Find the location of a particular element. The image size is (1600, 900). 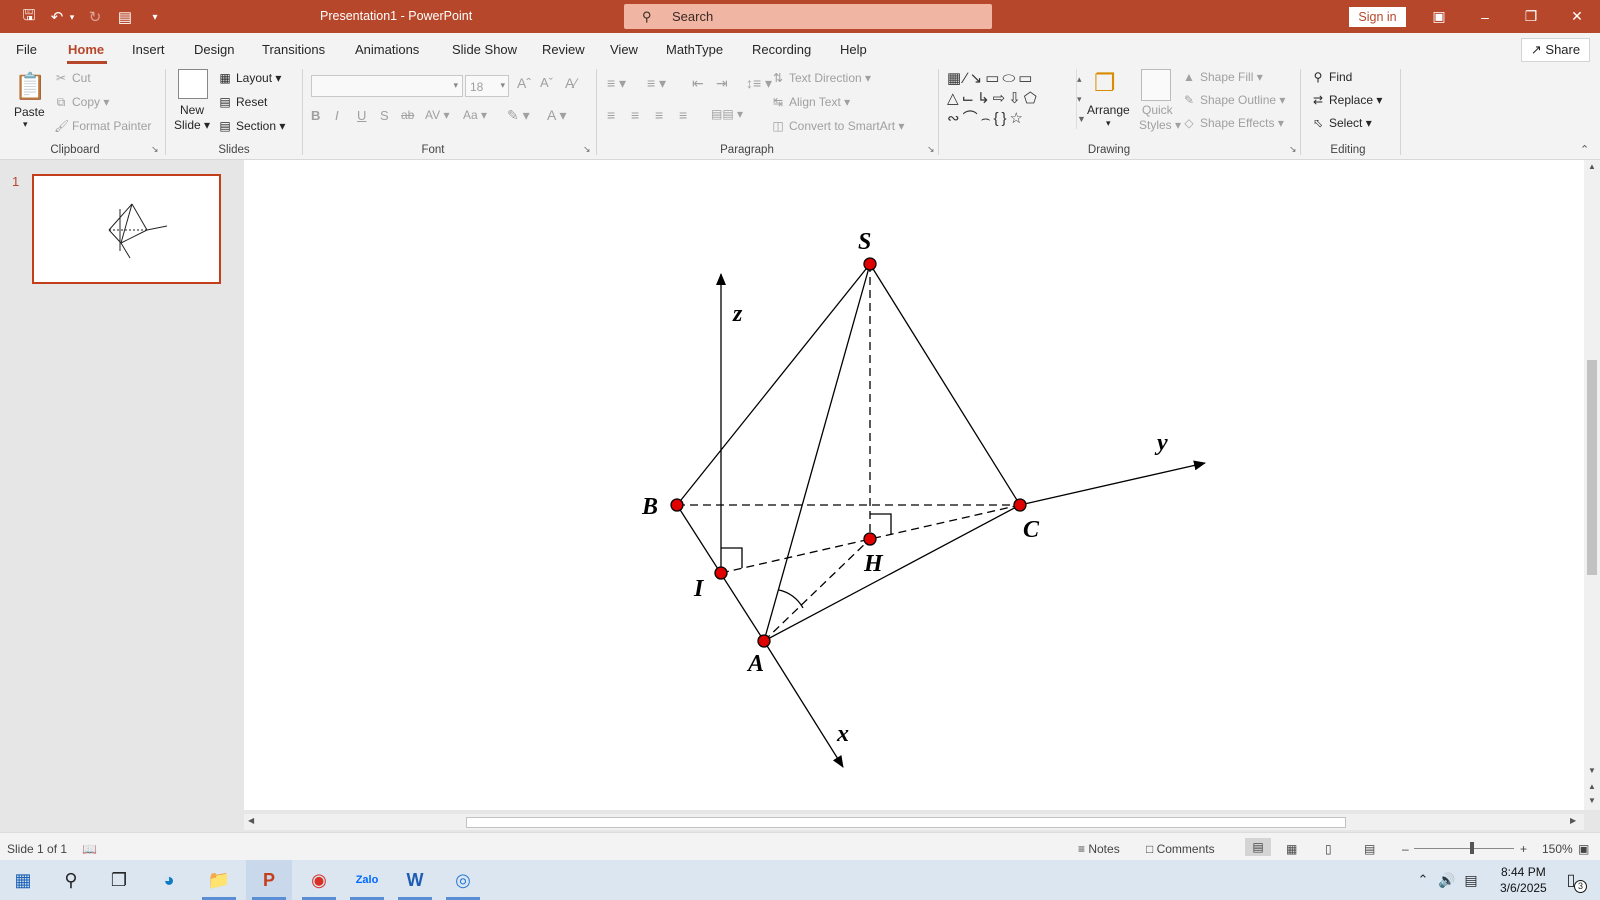

slide-thumbnail is located at coordinates (126, 229).